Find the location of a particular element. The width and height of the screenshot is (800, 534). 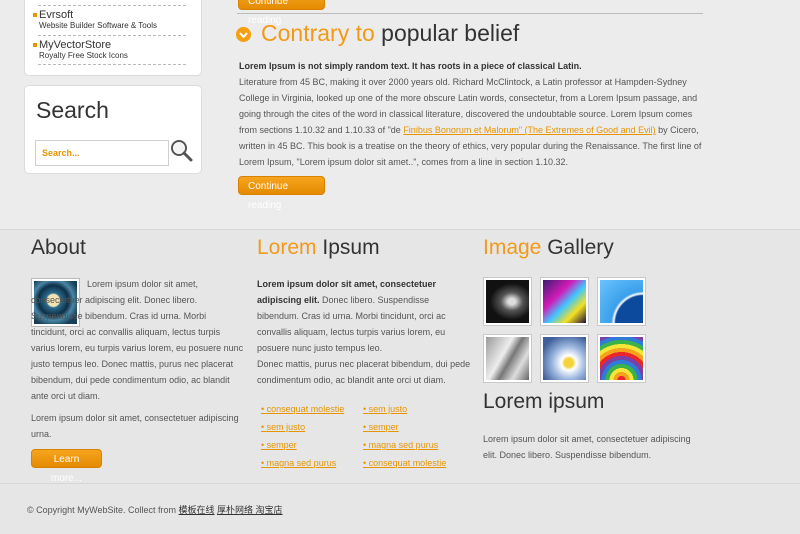

search-input is located at coordinates (102, 153).